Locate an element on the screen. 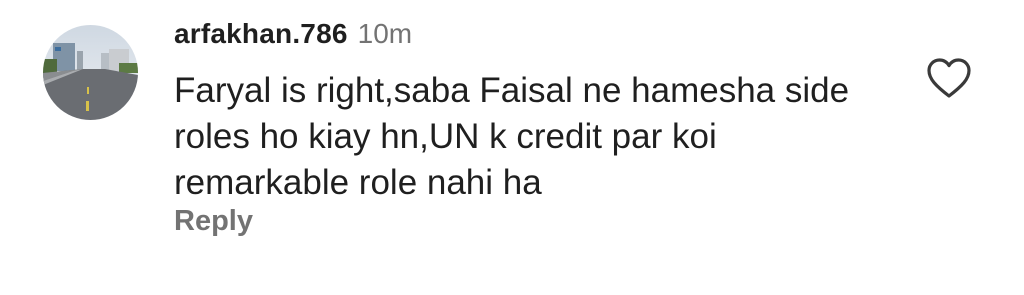  heart-outline-icon is located at coordinates (949, 78).